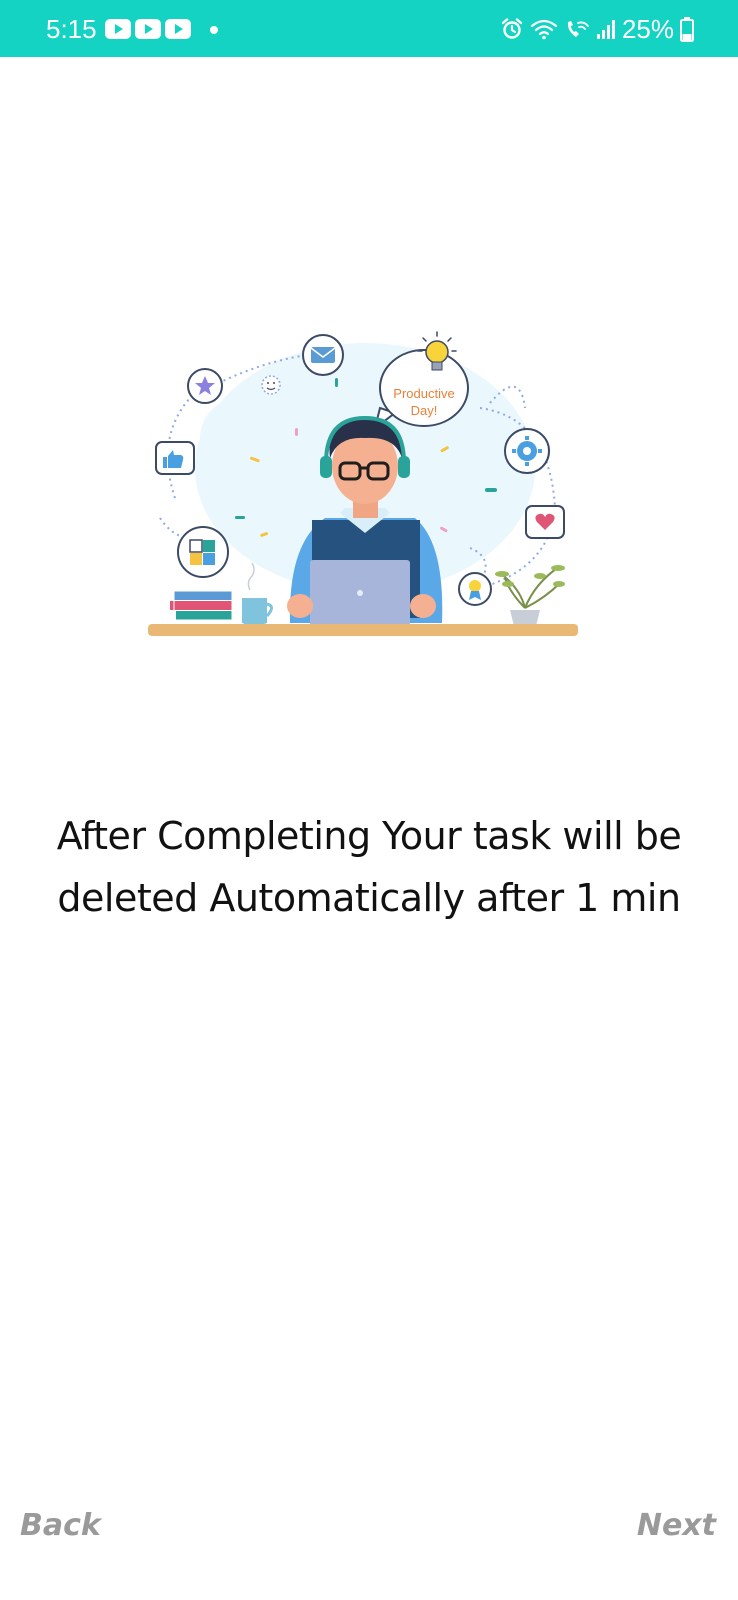 The image size is (738, 1600). What do you see at coordinates (577, 29) in the screenshot?
I see `wifi-calling-icon` at bounding box center [577, 29].